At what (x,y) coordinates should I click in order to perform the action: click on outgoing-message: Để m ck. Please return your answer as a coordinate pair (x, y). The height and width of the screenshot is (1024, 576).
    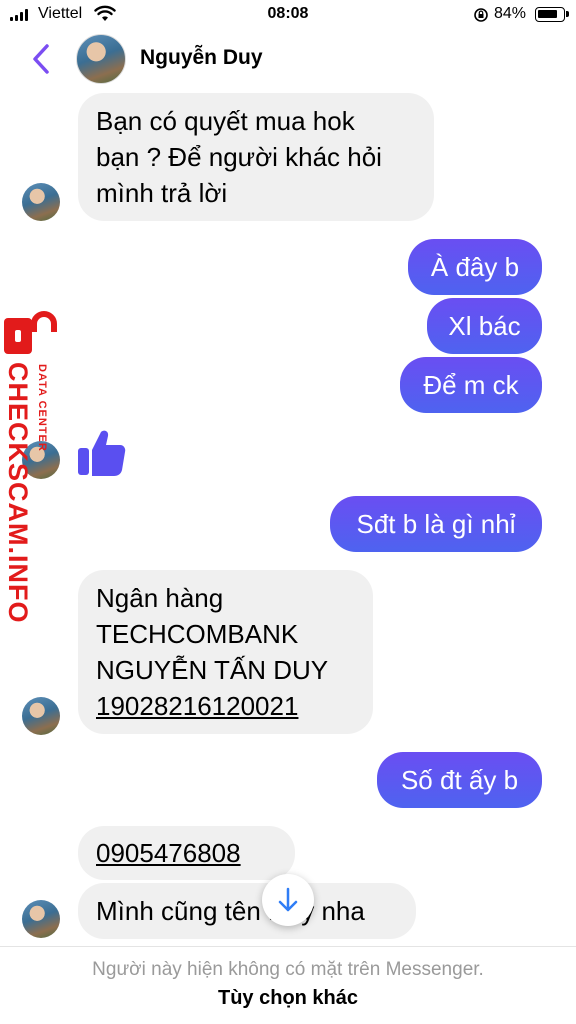
    Looking at the image, I should click on (471, 385).